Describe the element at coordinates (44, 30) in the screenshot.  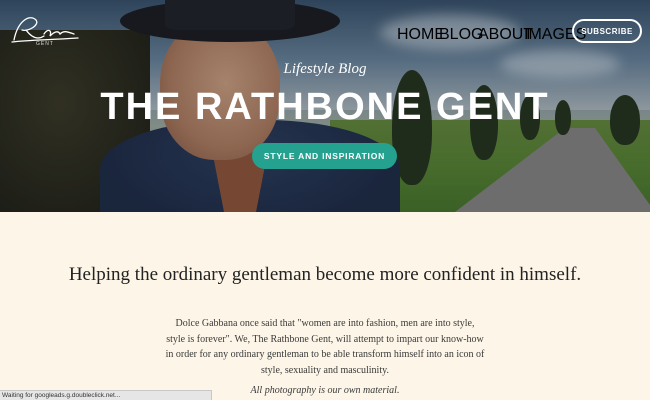
I see `site-logo: GENT` at that location.